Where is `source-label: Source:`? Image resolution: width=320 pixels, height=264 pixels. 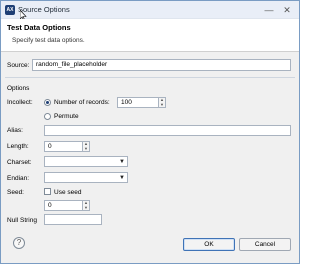 source-label: Source: is located at coordinates (18, 65).